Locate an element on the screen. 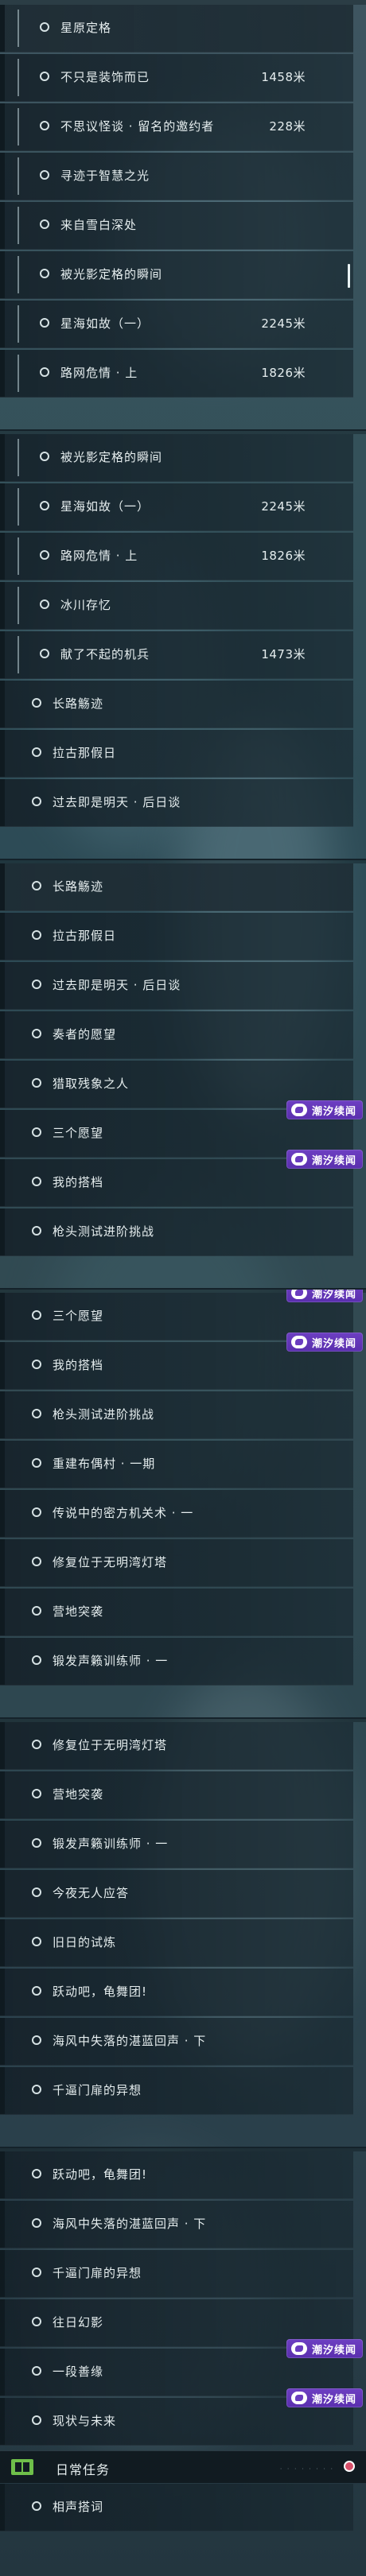  quest-row: 寻迹于智慧之光 is located at coordinates (176, 177).